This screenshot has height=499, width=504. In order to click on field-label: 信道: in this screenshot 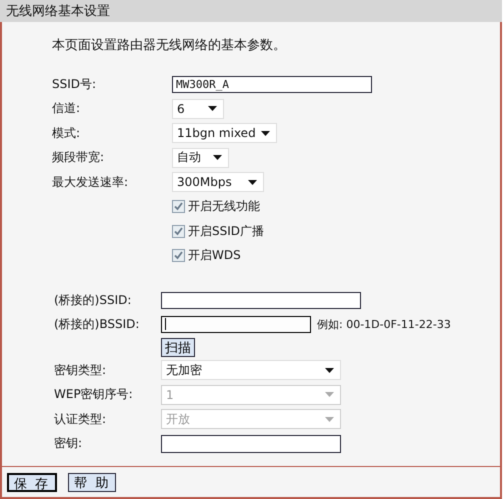, I will do `click(67, 109)`.